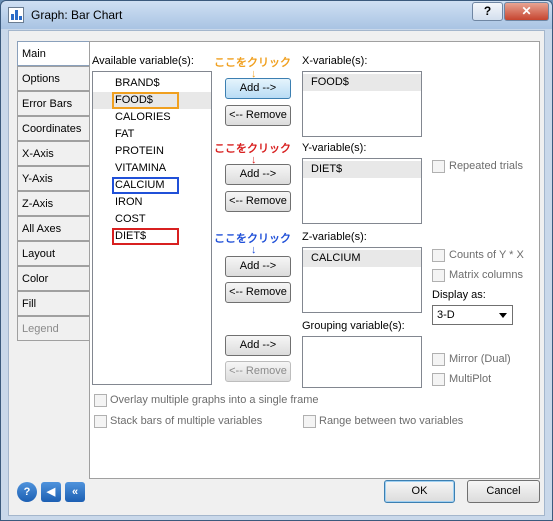 This screenshot has width=553, height=521. Describe the element at coordinates (438, 166) in the screenshot. I see `repeated-trials-checkbox` at that location.